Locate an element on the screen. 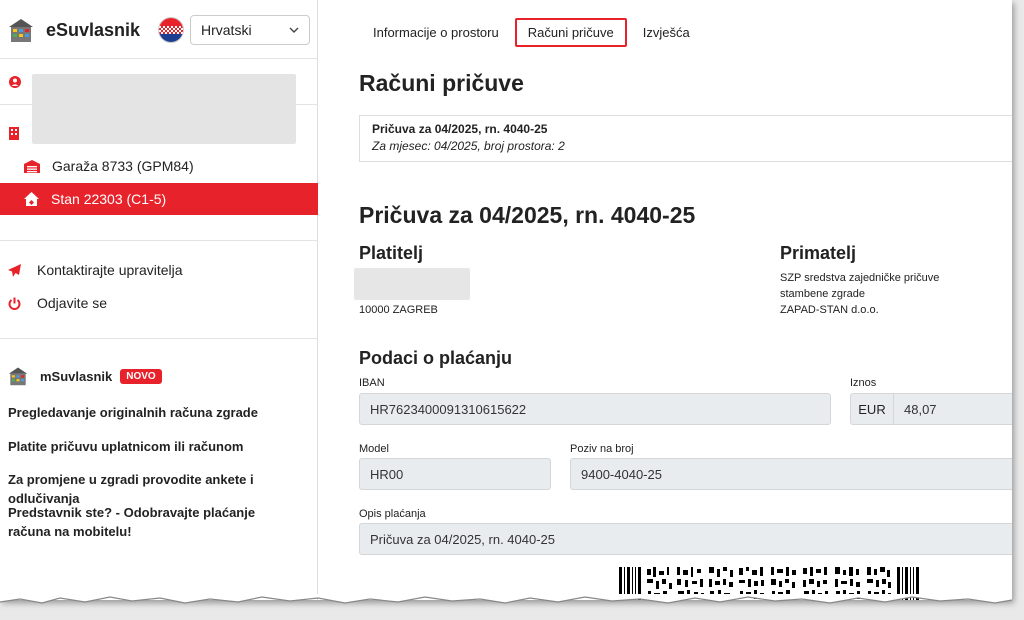 This screenshot has width=1024, height=620. invoice-detail-title: Pričuva za 04/2025, rn. 4040-25 is located at coordinates (527, 215).